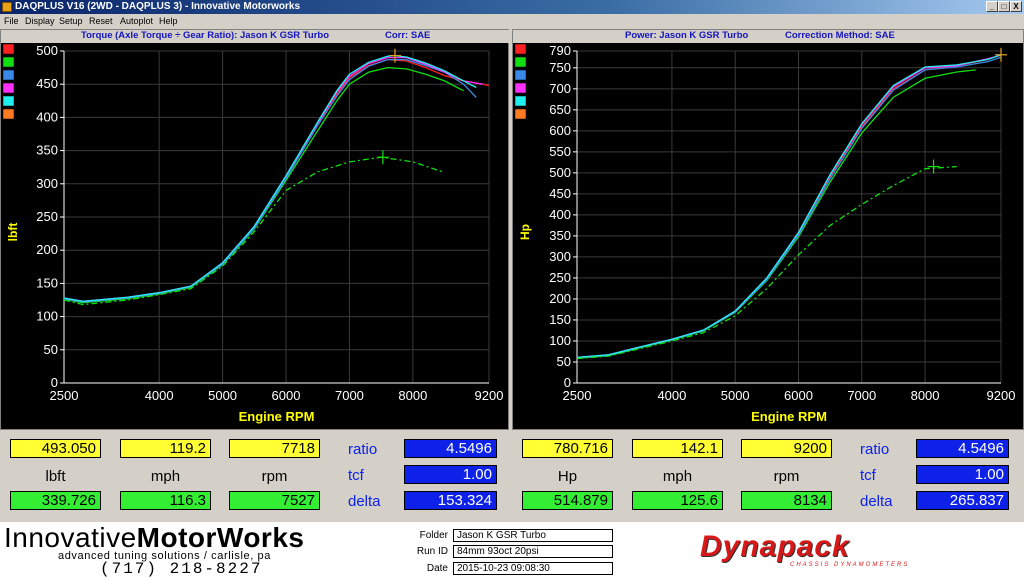 The image size is (1024, 578). I want to click on menu-bar: File Display Setup Reset Autoplot Help, so click(512, 21).